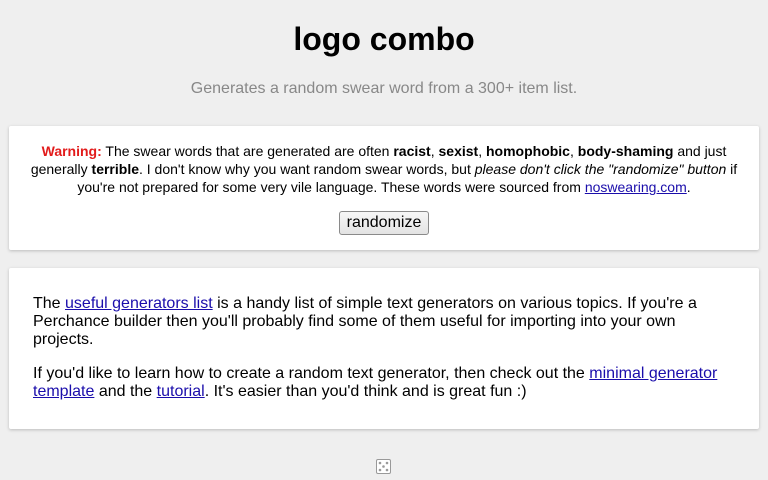  I want to click on page-title: logo combo, so click(384, 39).